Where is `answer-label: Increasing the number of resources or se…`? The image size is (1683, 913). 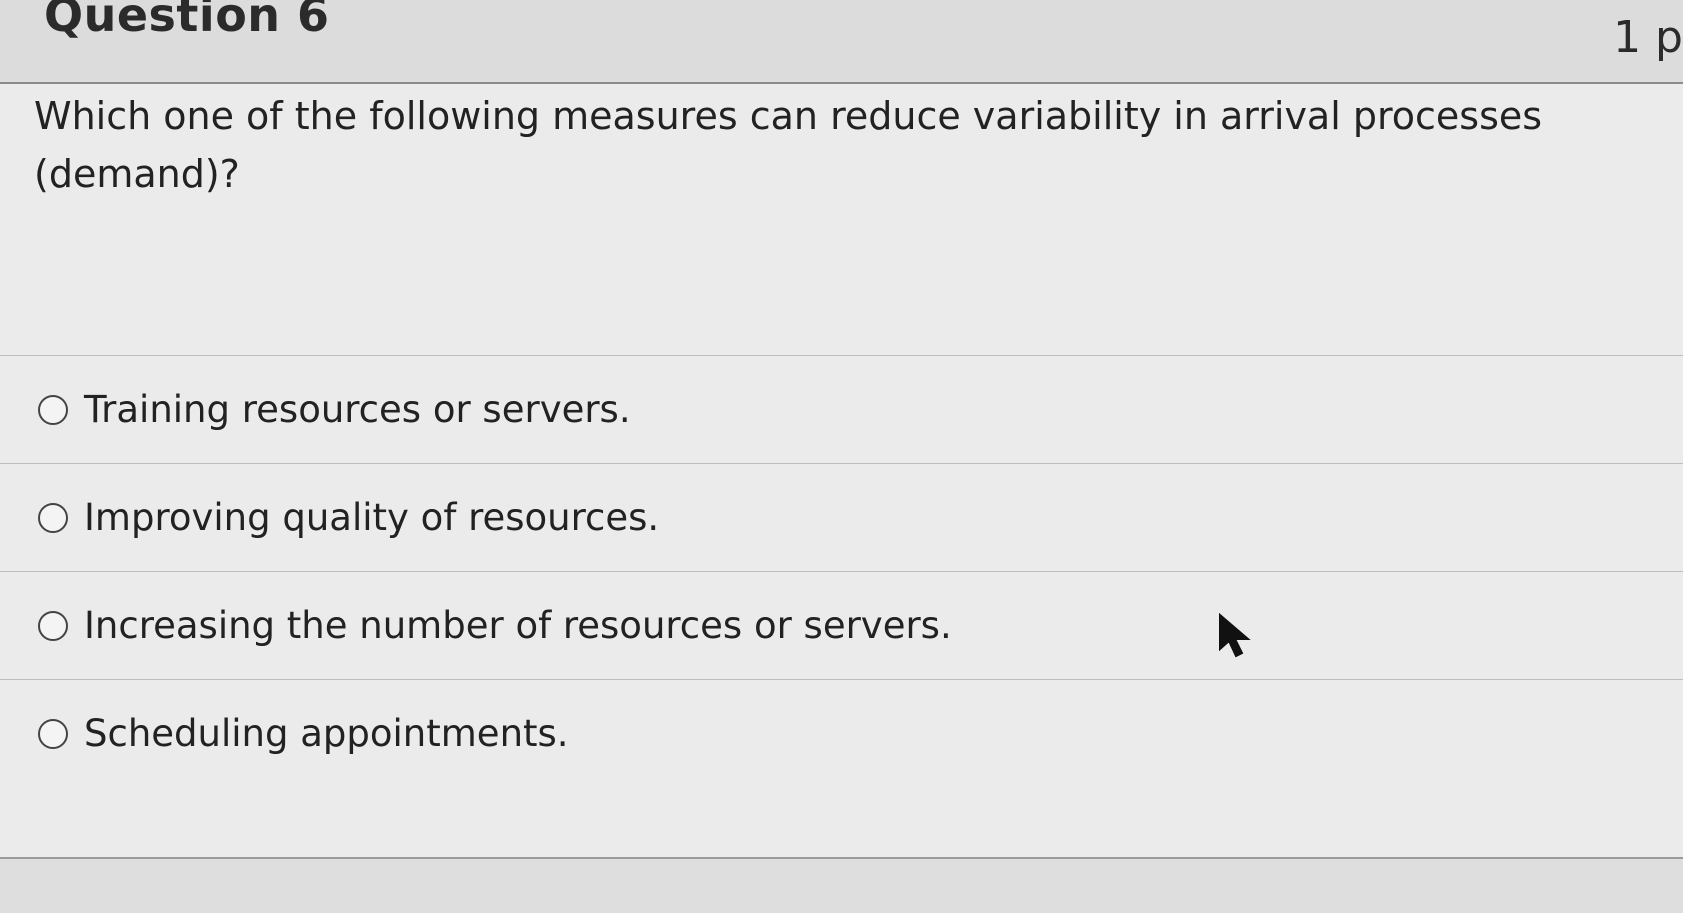 answer-label: Increasing the number of resources or se… is located at coordinates (518, 625).